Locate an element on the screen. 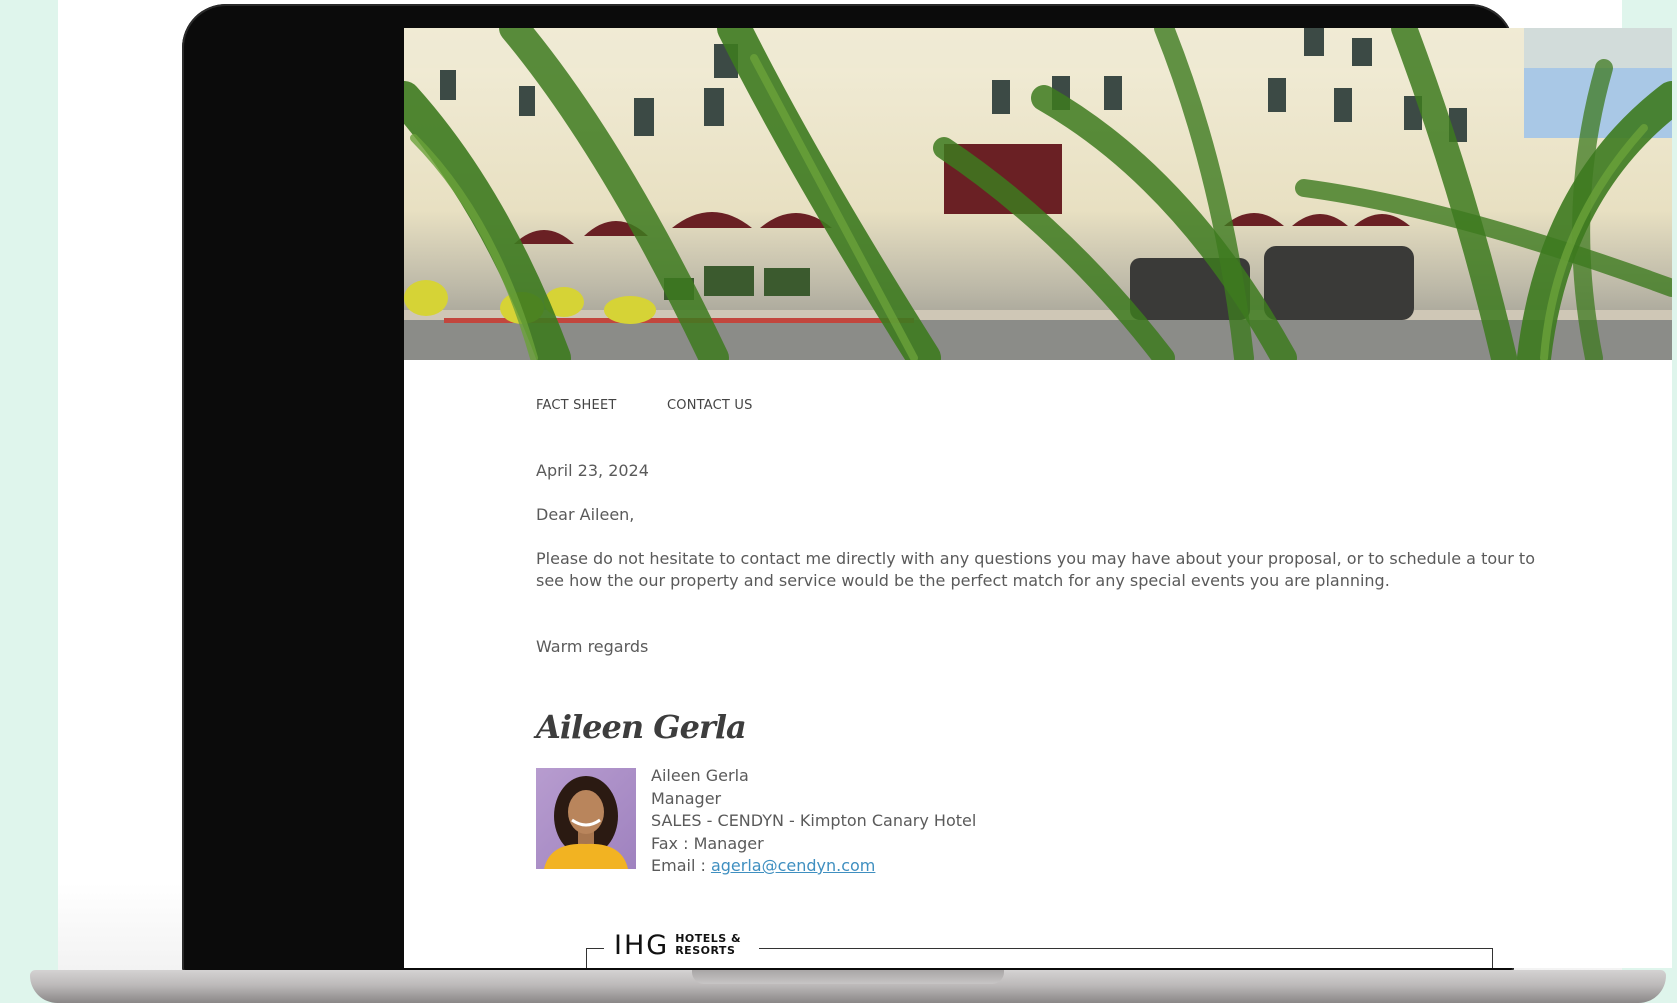 The image size is (1677, 1003). avatar is located at coordinates (586, 818).